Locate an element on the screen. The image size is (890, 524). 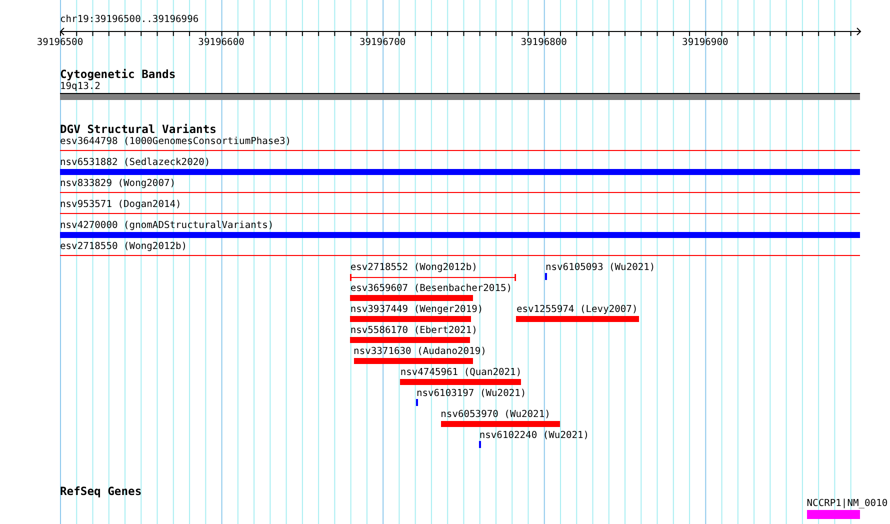
location-label: chr19:39196500..39196996 is located at coordinates (129, 20).